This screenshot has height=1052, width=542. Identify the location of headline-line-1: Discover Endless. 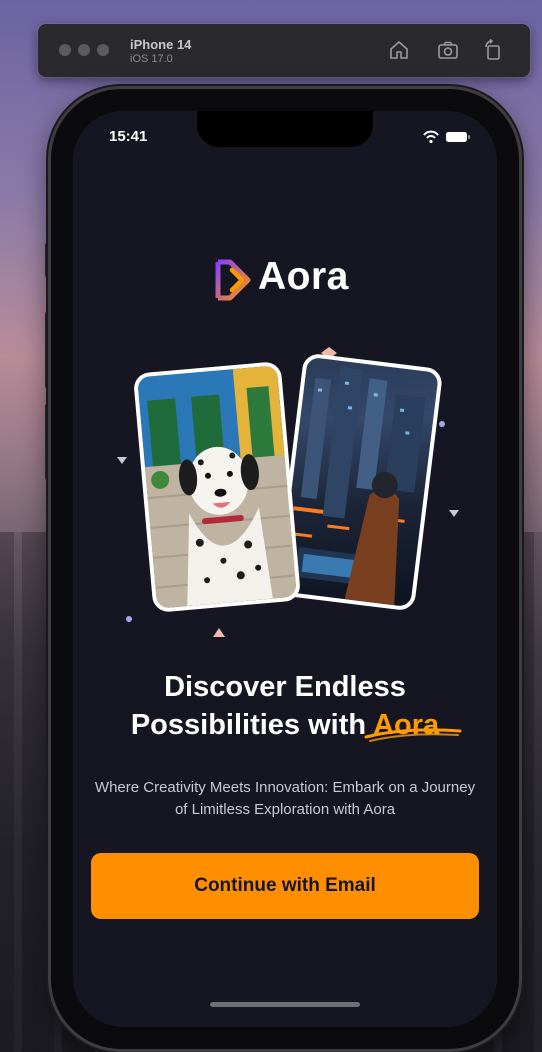
(285, 687).